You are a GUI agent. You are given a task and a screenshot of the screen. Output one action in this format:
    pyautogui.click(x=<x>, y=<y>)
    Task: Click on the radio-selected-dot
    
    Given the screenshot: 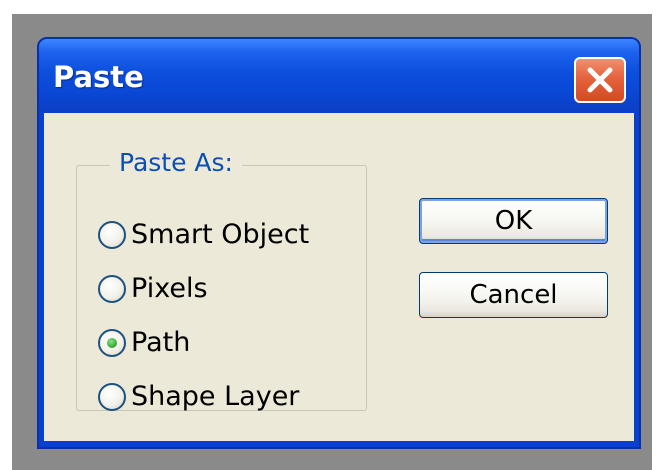 What is the action you would take?
    pyautogui.click(x=112, y=343)
    